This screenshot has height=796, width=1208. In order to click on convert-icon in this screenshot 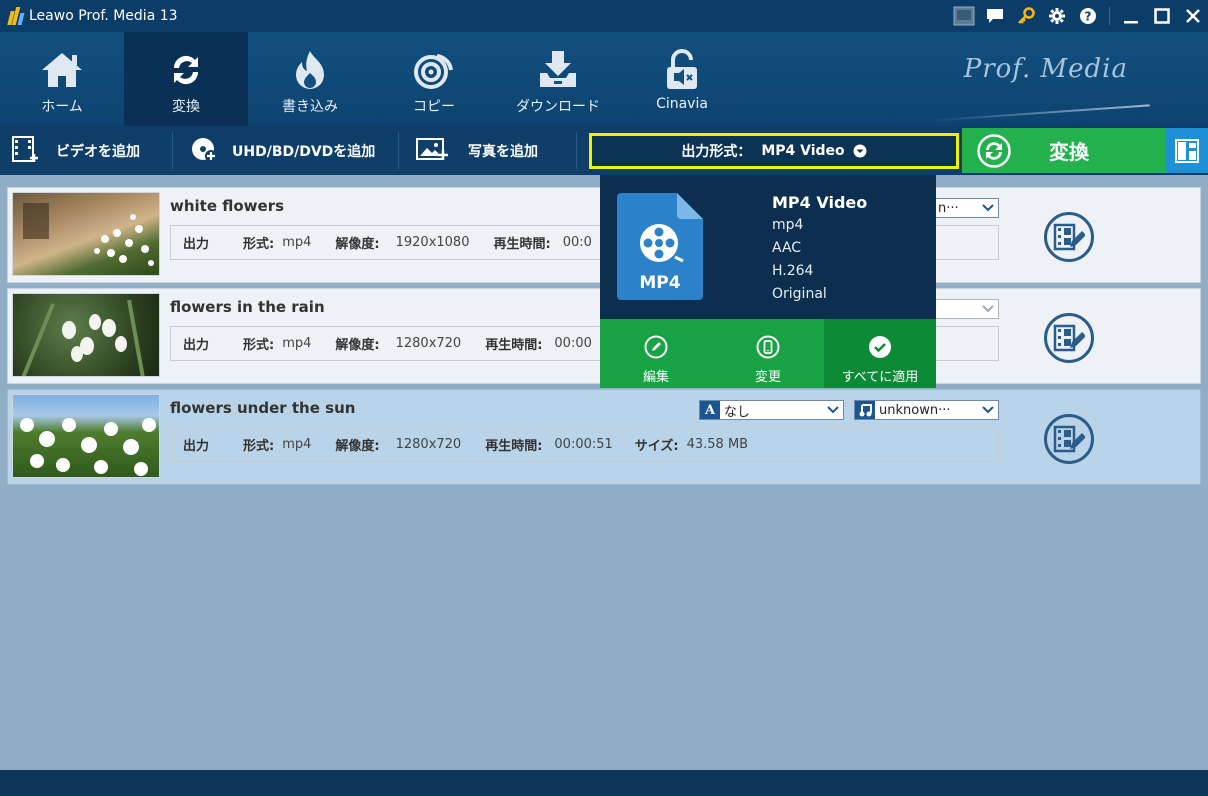, I will do `click(186, 70)`.